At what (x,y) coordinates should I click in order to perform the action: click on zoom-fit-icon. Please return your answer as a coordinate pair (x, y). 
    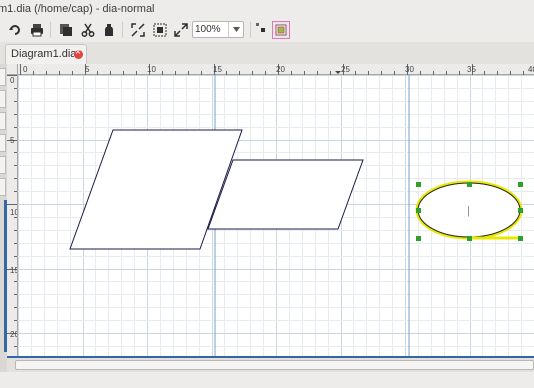
    Looking at the image, I should click on (138, 30).